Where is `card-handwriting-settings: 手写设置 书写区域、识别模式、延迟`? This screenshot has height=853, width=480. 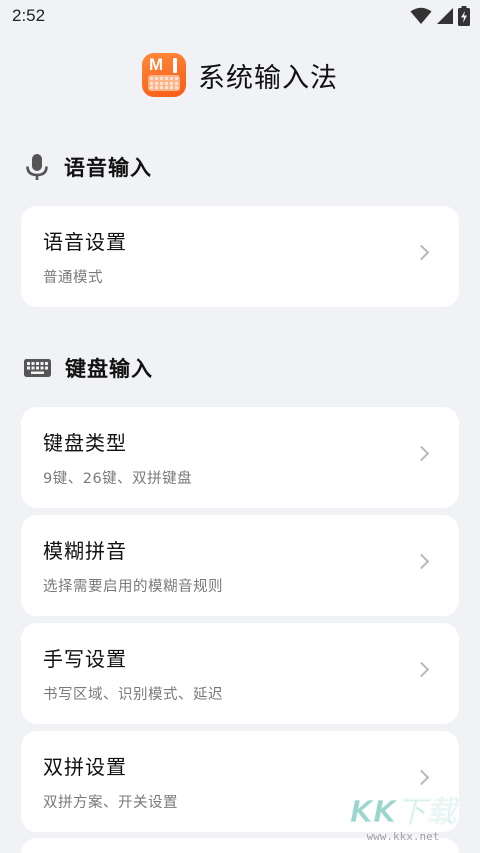 card-handwriting-settings: 手写设置 书写区域、识别模式、延迟 is located at coordinates (240, 673).